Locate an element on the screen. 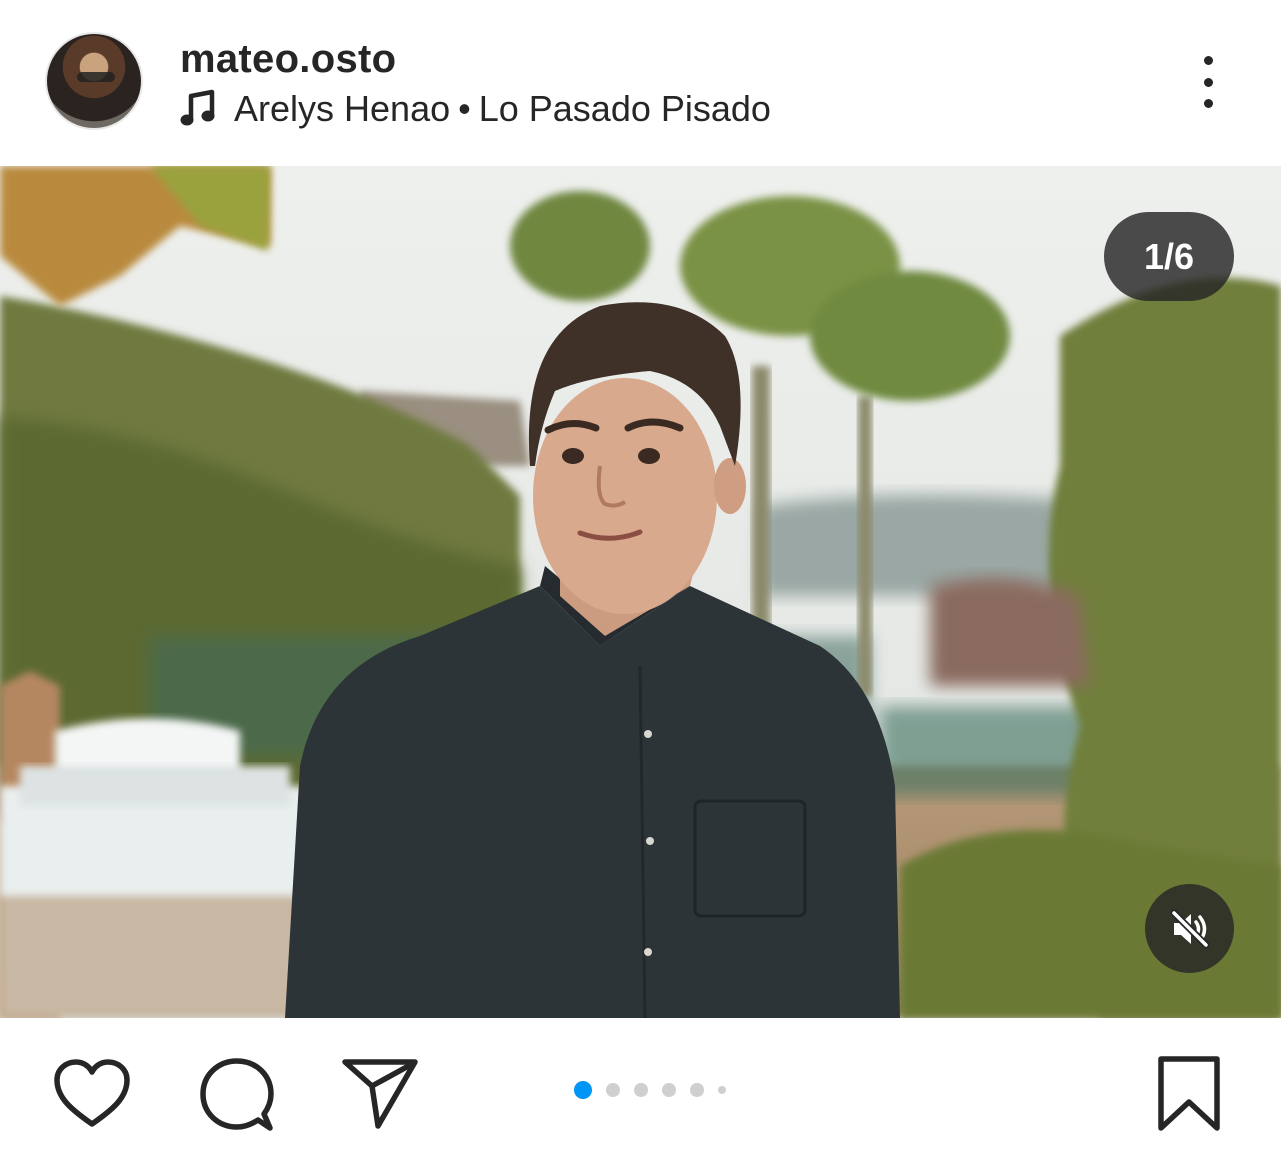 The image size is (1281, 1168). music-label: Arelys Henao • Lo Pasado Pisado is located at coordinates (502, 109).